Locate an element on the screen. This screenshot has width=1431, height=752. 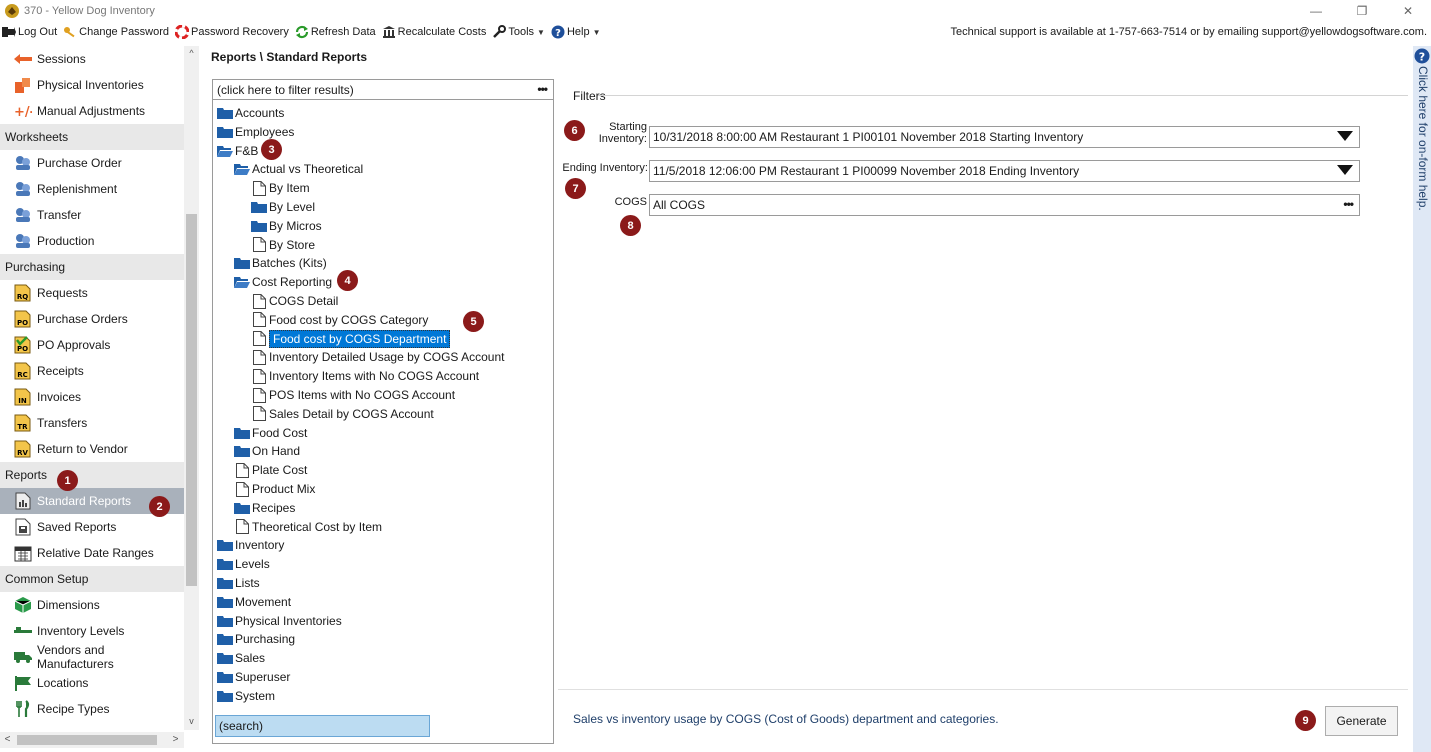
generate-button: Generate is located at coordinates (1361, 721).